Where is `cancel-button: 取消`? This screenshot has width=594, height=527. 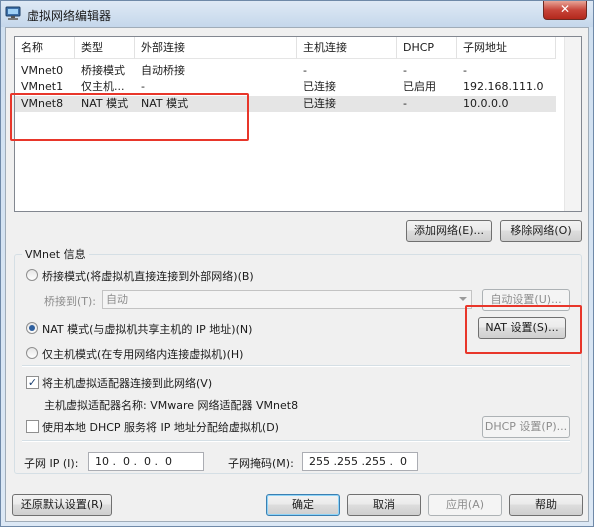
cancel-button: 取消 is located at coordinates (384, 505).